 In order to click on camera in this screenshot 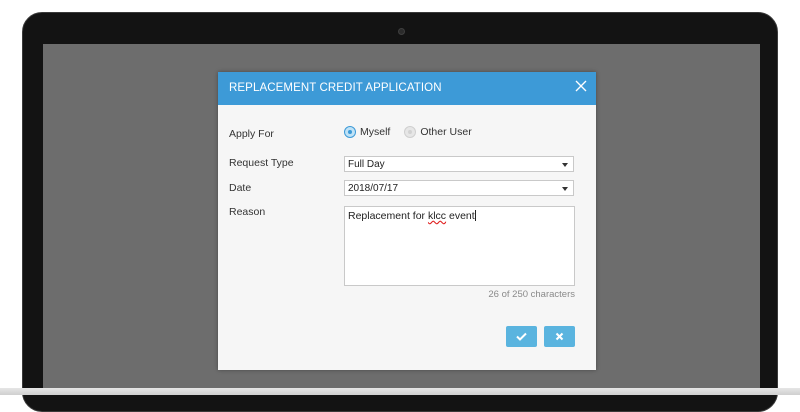, I will do `click(401, 31)`.